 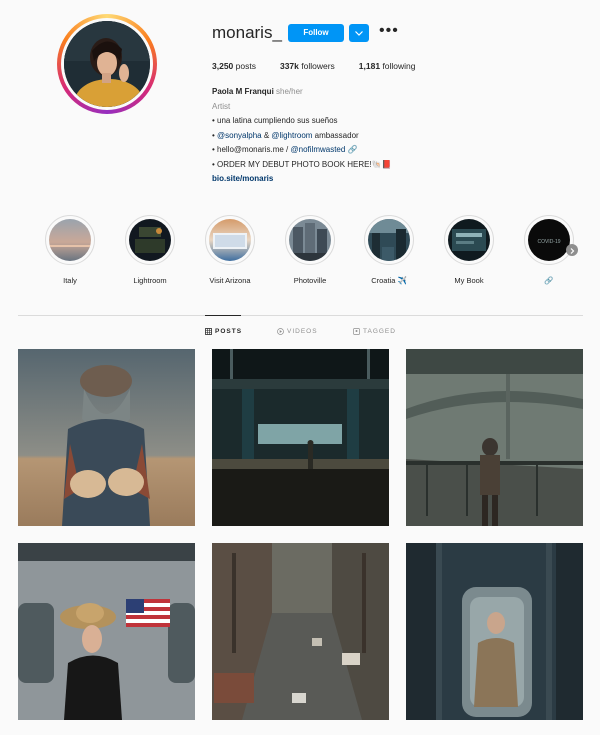 What do you see at coordinates (300, 315) in the screenshot?
I see `tabs-divider` at bounding box center [300, 315].